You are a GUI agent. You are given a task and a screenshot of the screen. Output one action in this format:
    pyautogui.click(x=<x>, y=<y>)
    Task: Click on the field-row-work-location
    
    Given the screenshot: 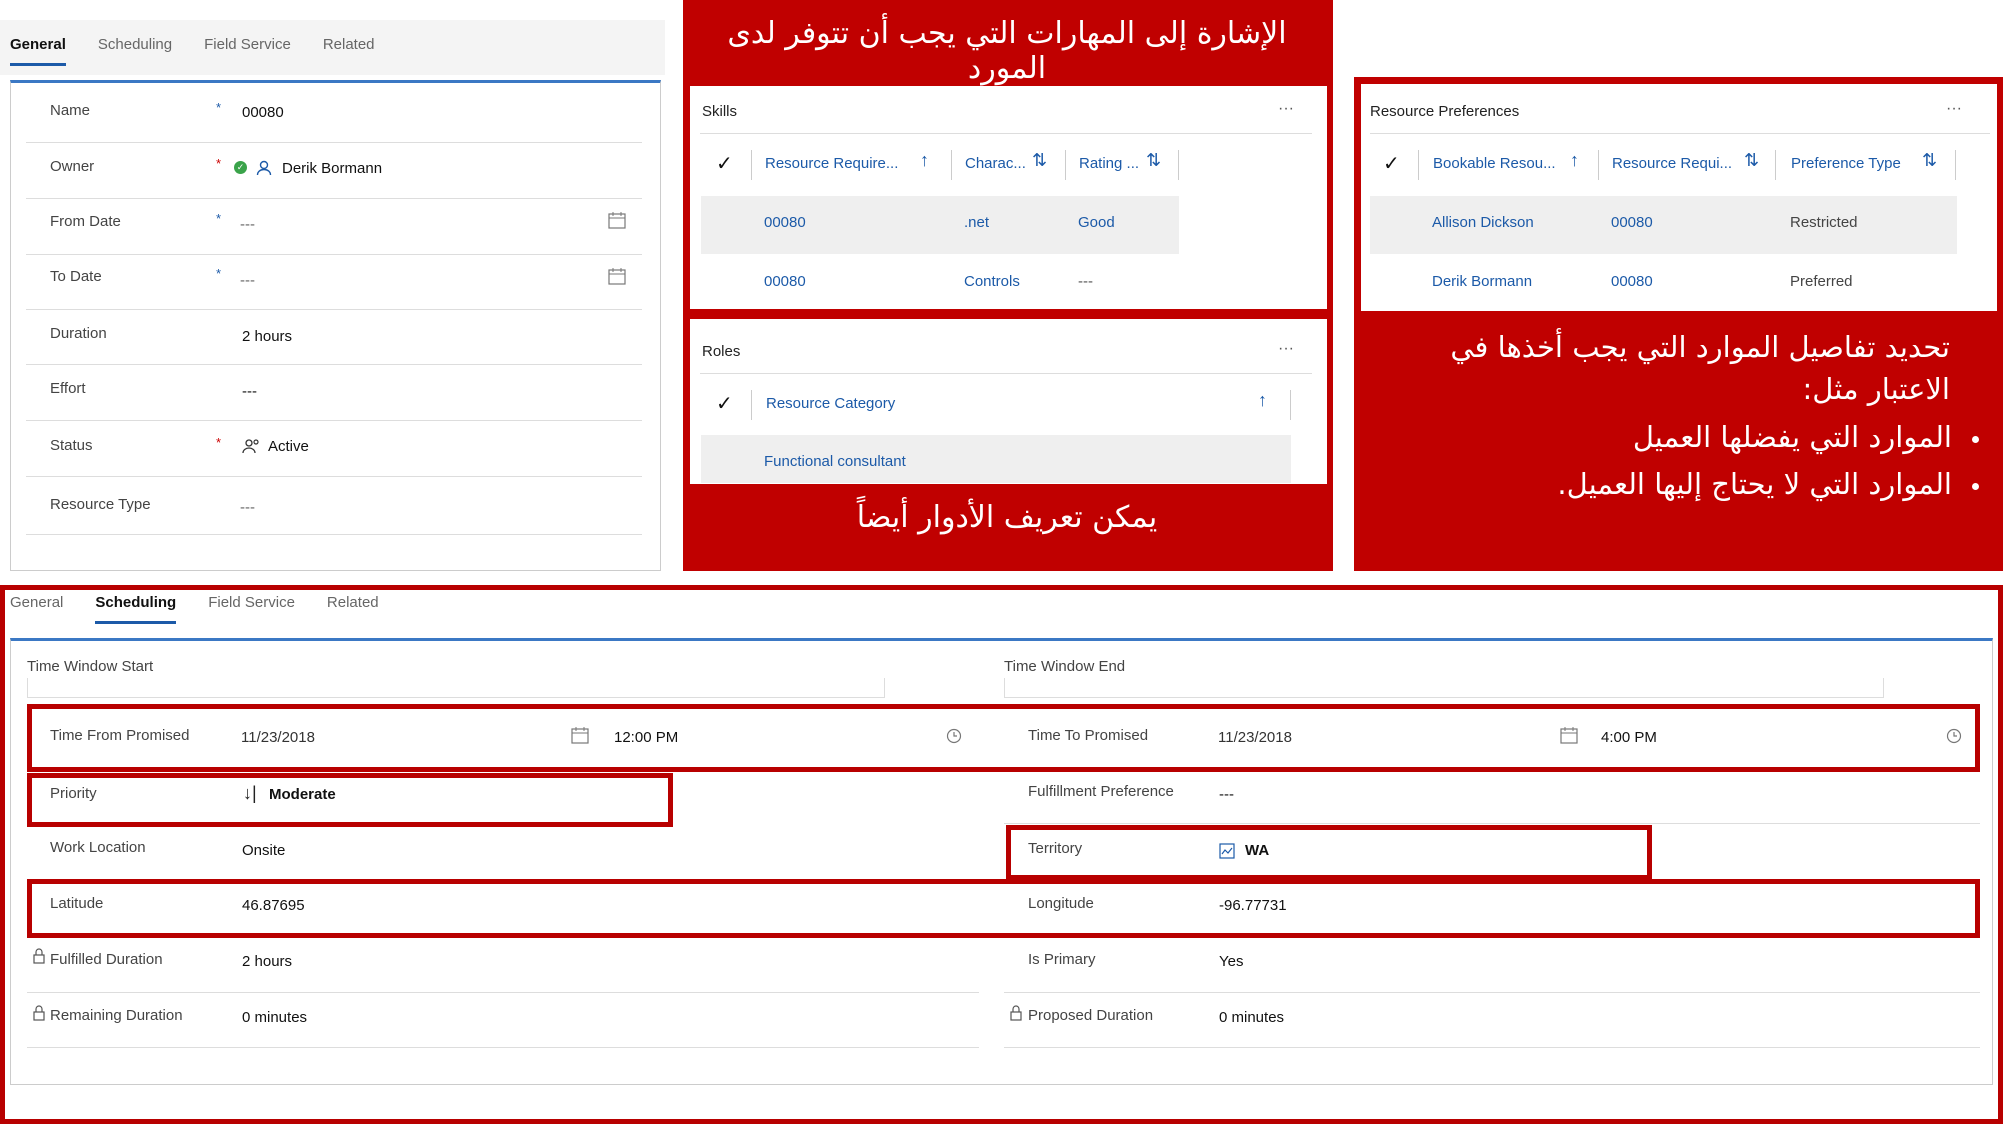 What is the action you would take?
    pyautogui.click(x=503, y=854)
    